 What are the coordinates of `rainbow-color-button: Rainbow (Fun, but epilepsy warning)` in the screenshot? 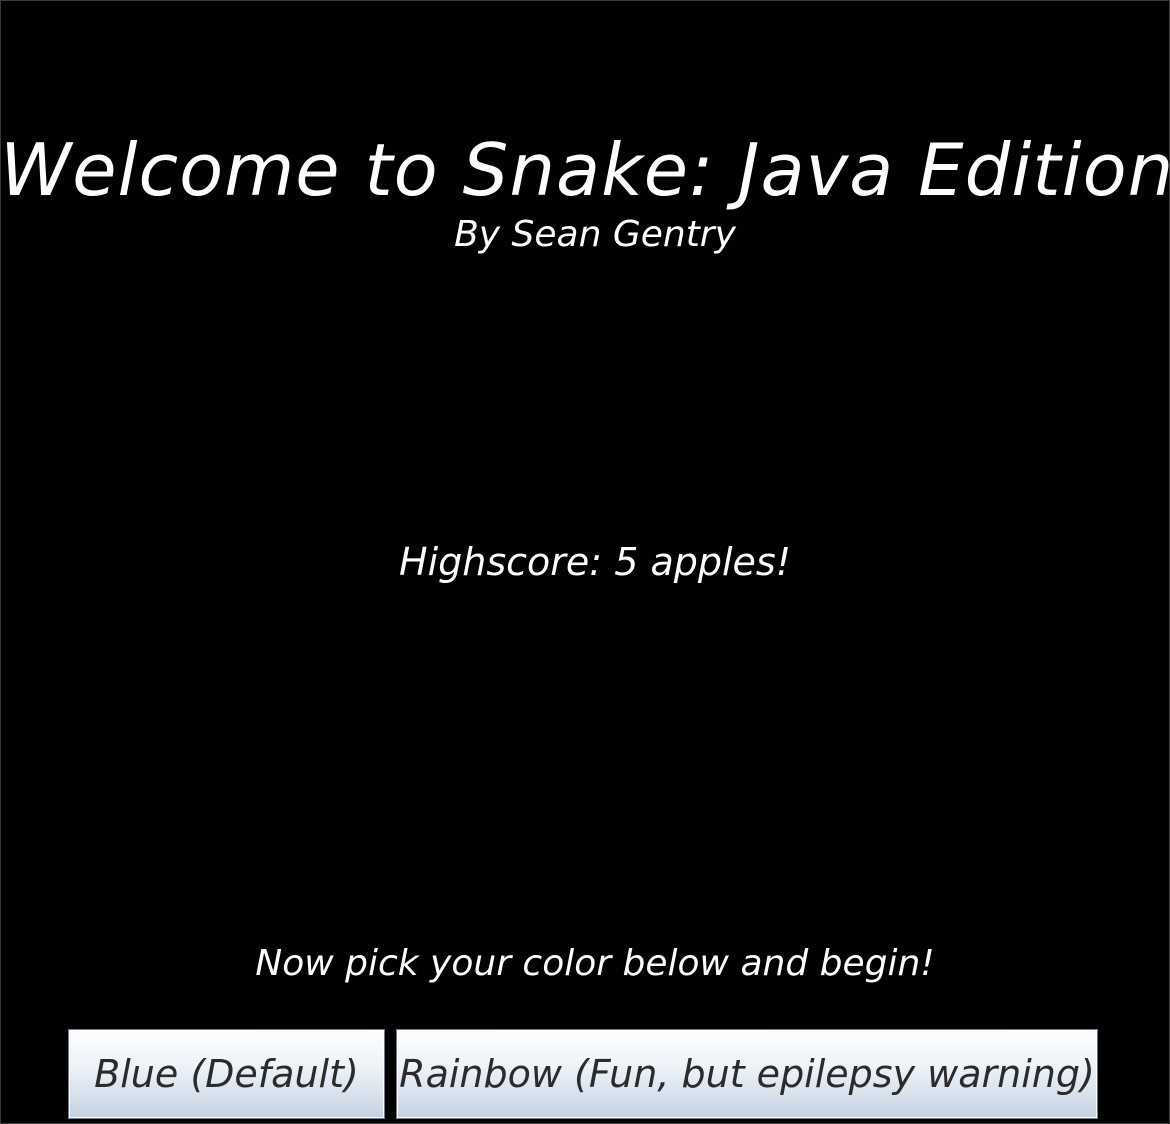 It's located at (747, 1074).